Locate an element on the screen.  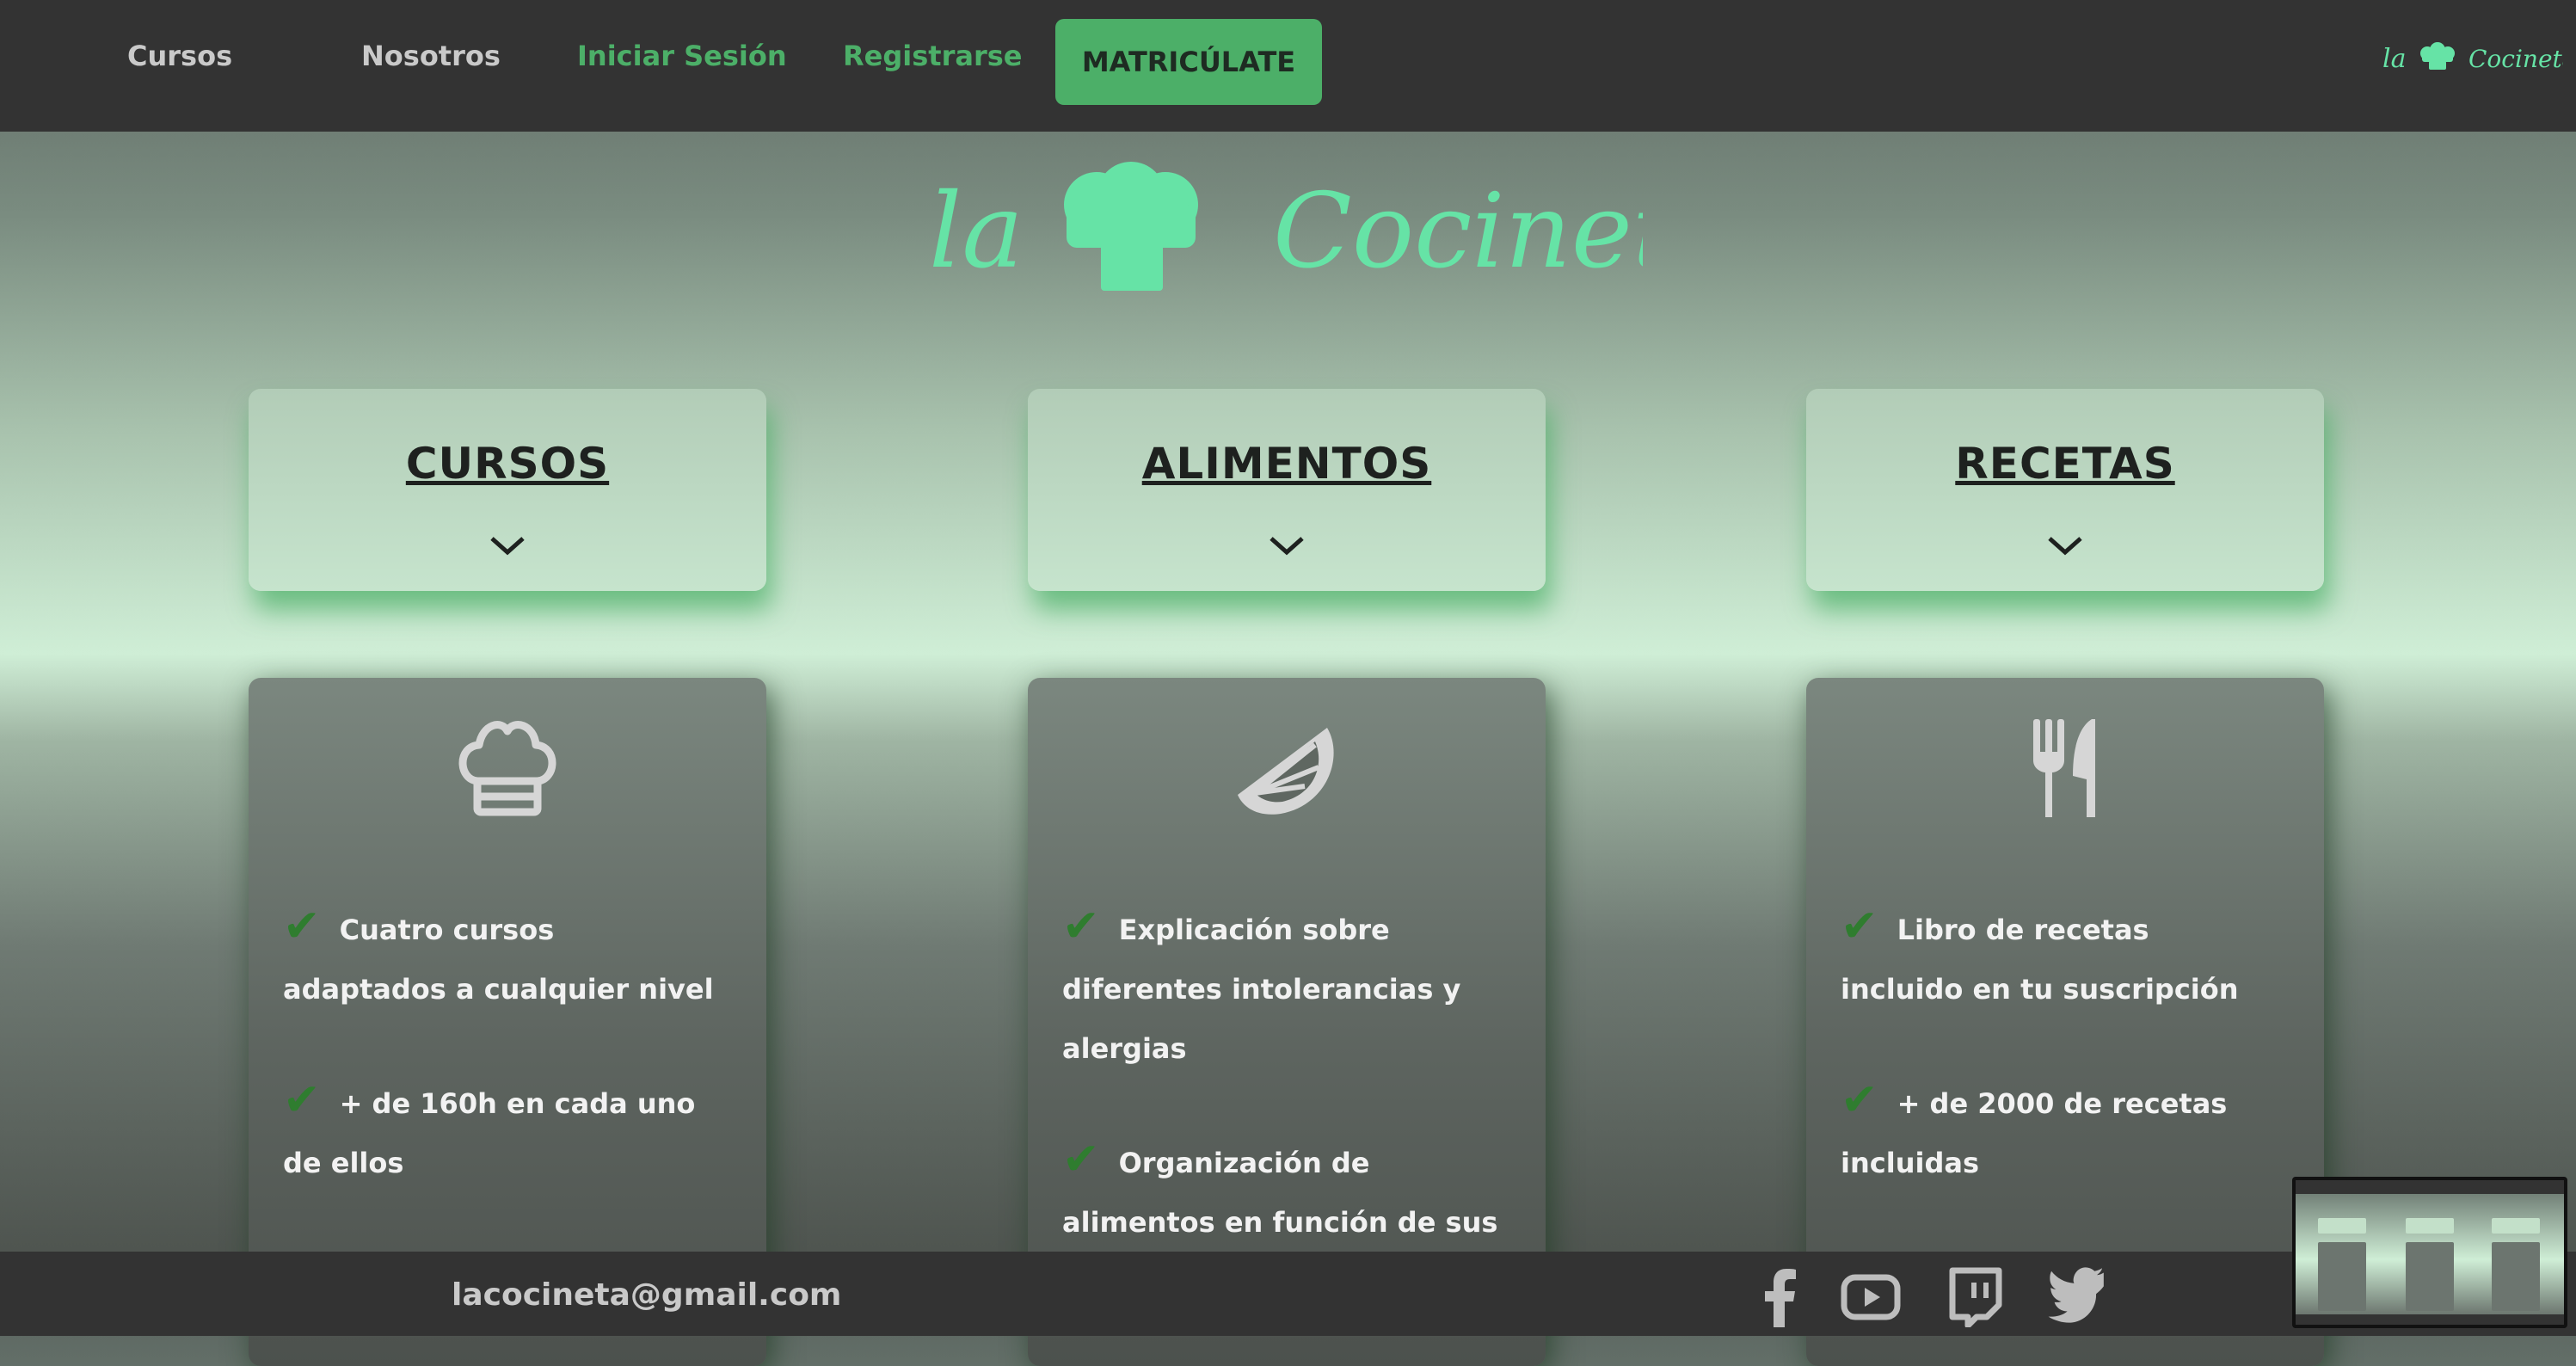
nav-link-registrarse: Registrarse is located at coordinates (932, 56).